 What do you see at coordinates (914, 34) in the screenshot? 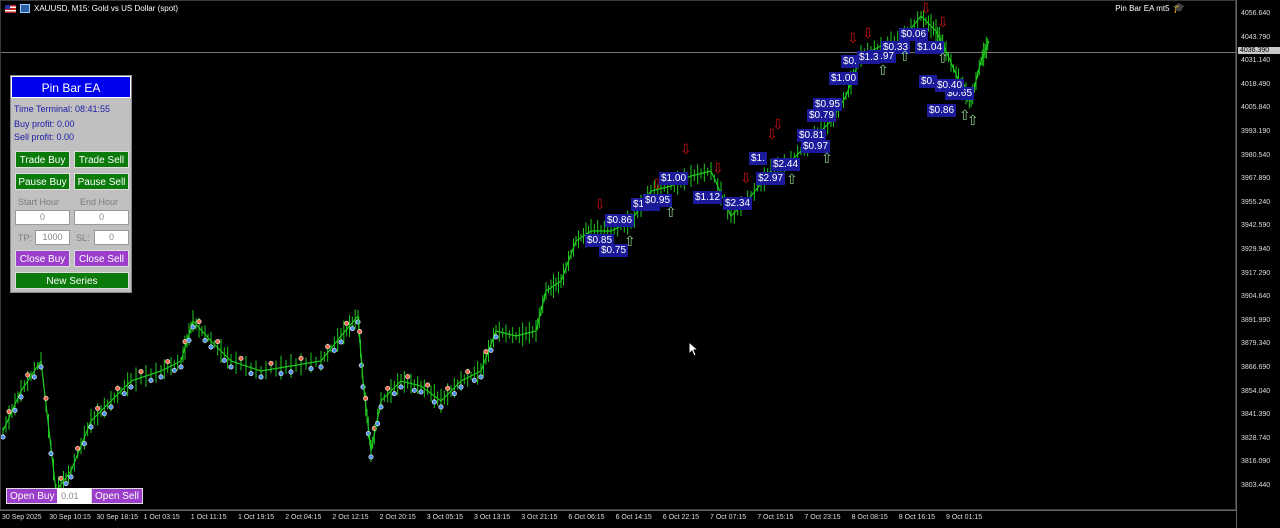
I see `profit-label: $0.06` at bounding box center [914, 34].